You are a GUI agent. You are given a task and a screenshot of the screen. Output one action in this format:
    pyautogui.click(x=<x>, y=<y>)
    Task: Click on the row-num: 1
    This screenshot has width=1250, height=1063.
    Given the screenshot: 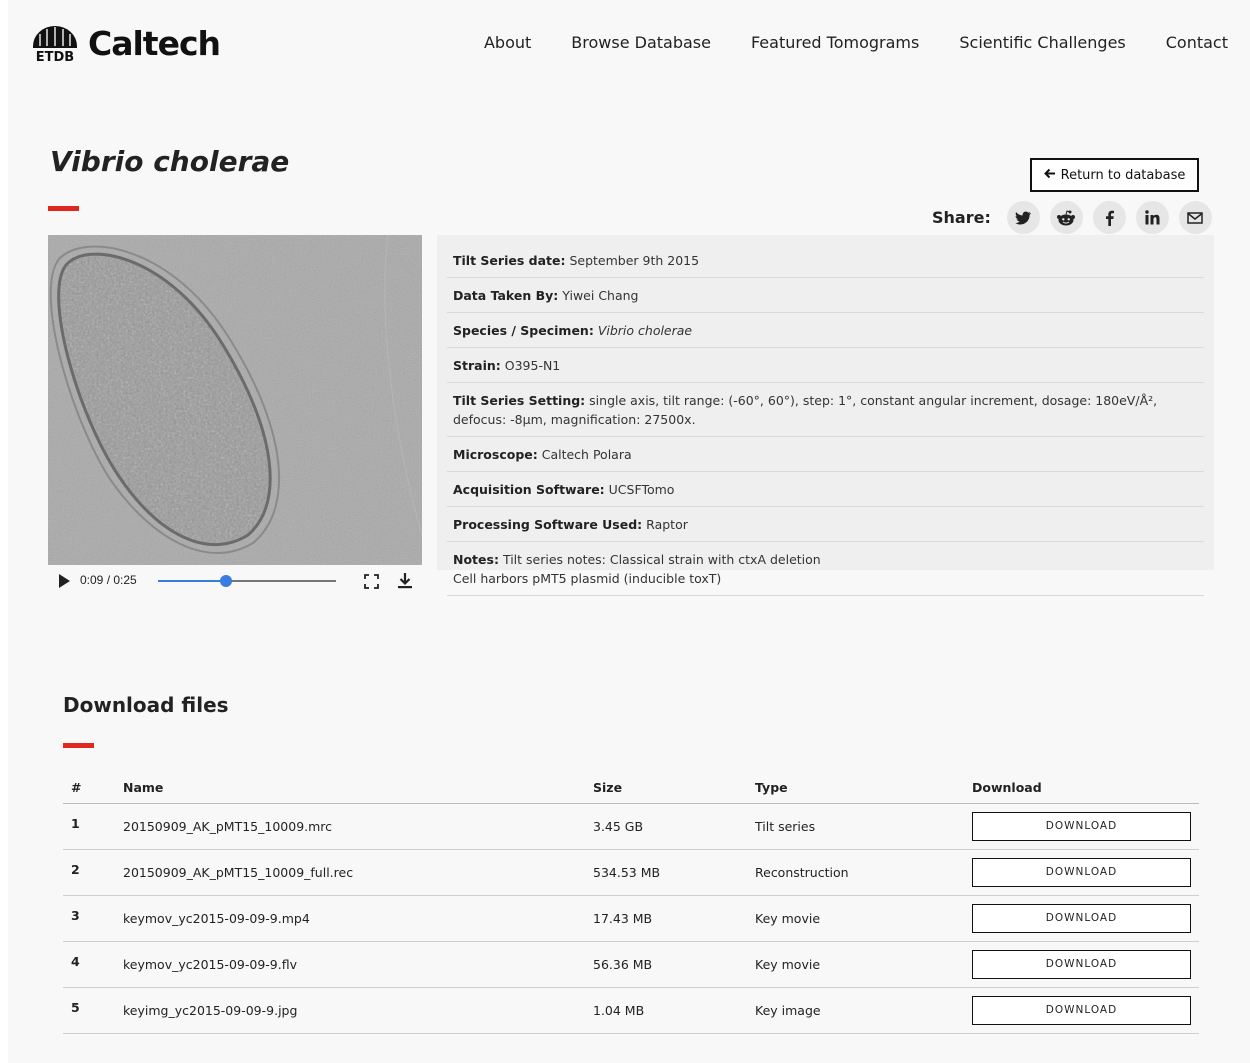 What is the action you would take?
    pyautogui.click(x=89, y=826)
    